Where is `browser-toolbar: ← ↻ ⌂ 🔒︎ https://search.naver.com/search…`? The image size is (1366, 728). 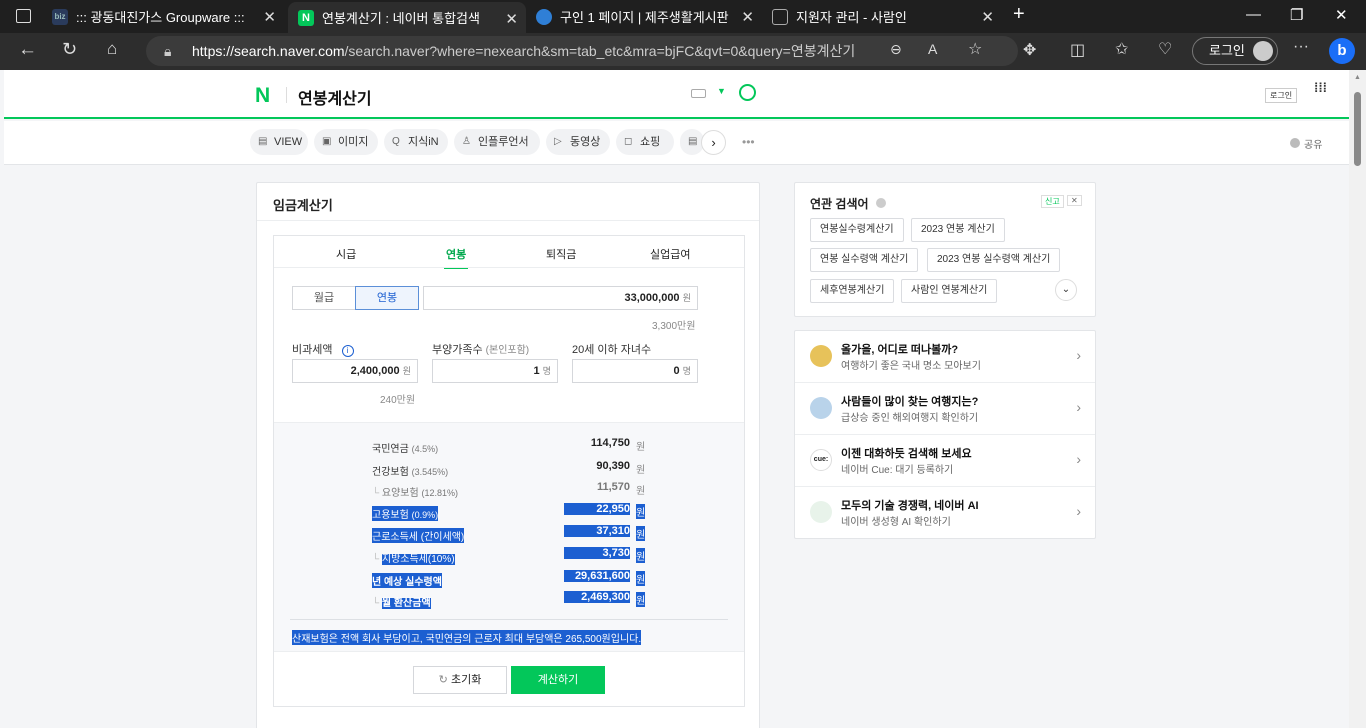 browser-toolbar: ← ↻ ⌂ 🔒︎ https://search.naver.com/search… is located at coordinates (683, 51).